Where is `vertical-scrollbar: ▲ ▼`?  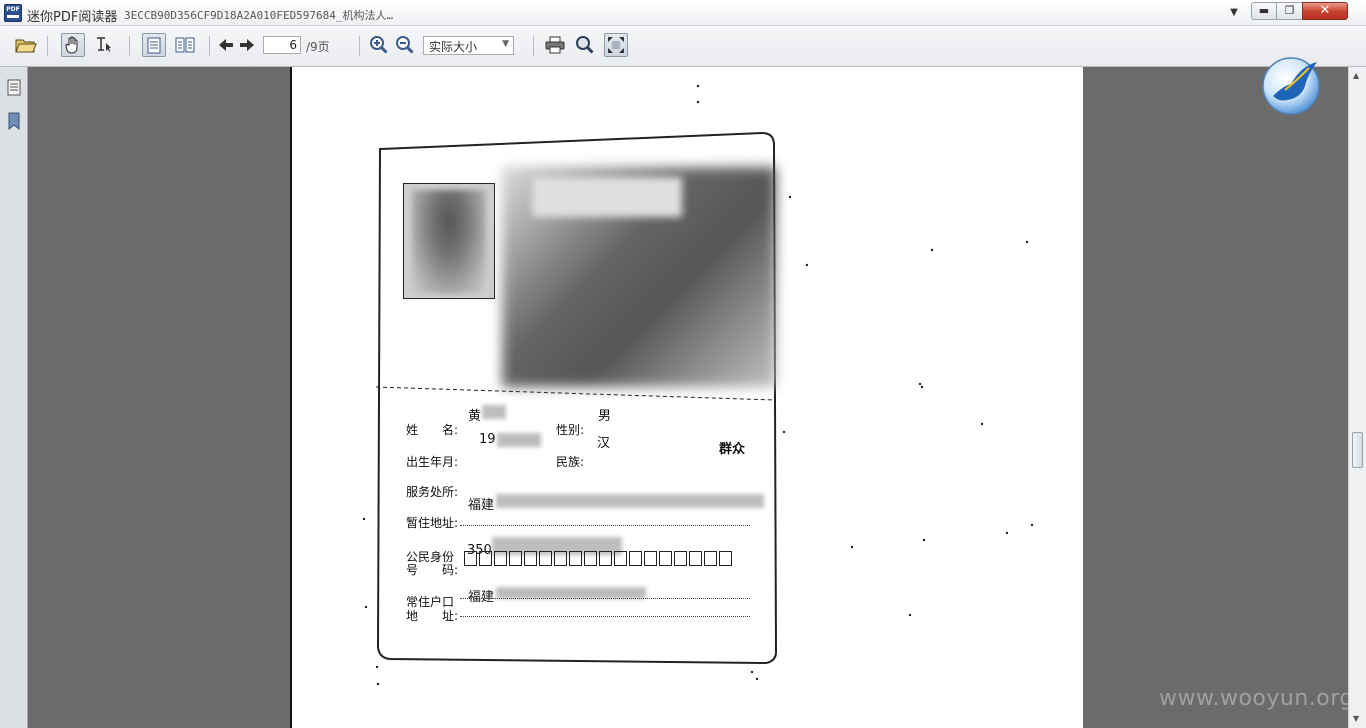 vertical-scrollbar: ▲ ▼ is located at coordinates (1357, 397).